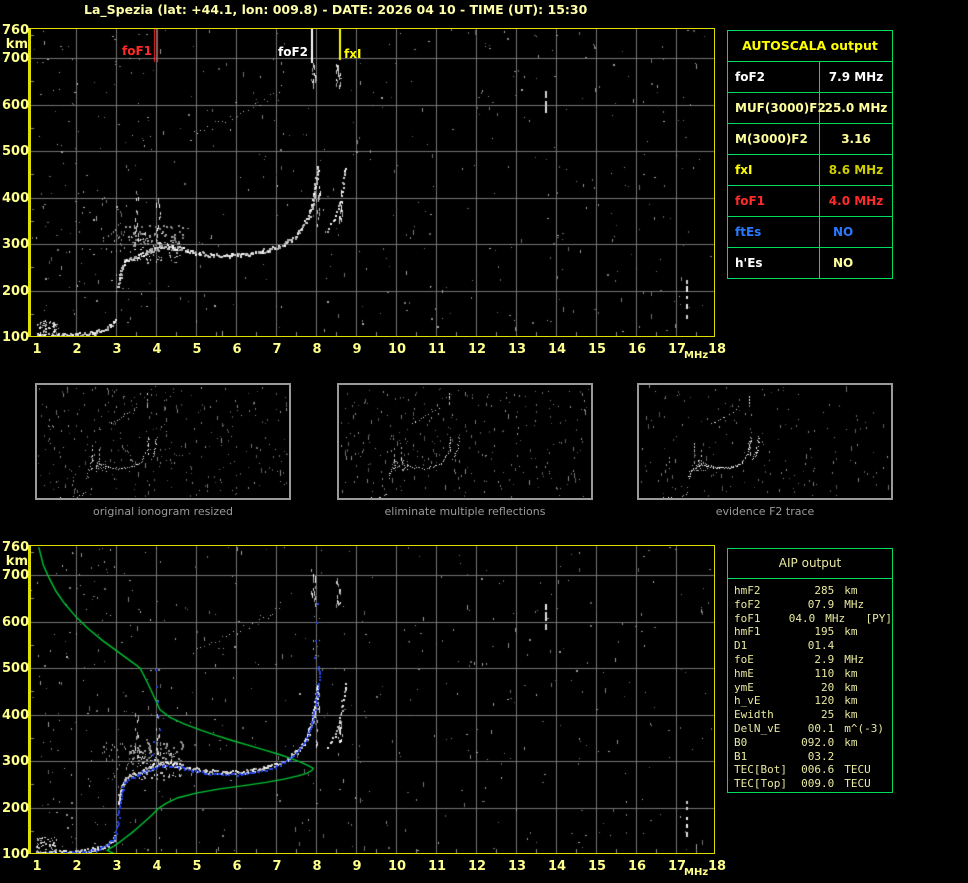 The height and width of the screenshot is (883, 968). What do you see at coordinates (163, 441) in the screenshot?
I see `panel-original-canvas` at bounding box center [163, 441].